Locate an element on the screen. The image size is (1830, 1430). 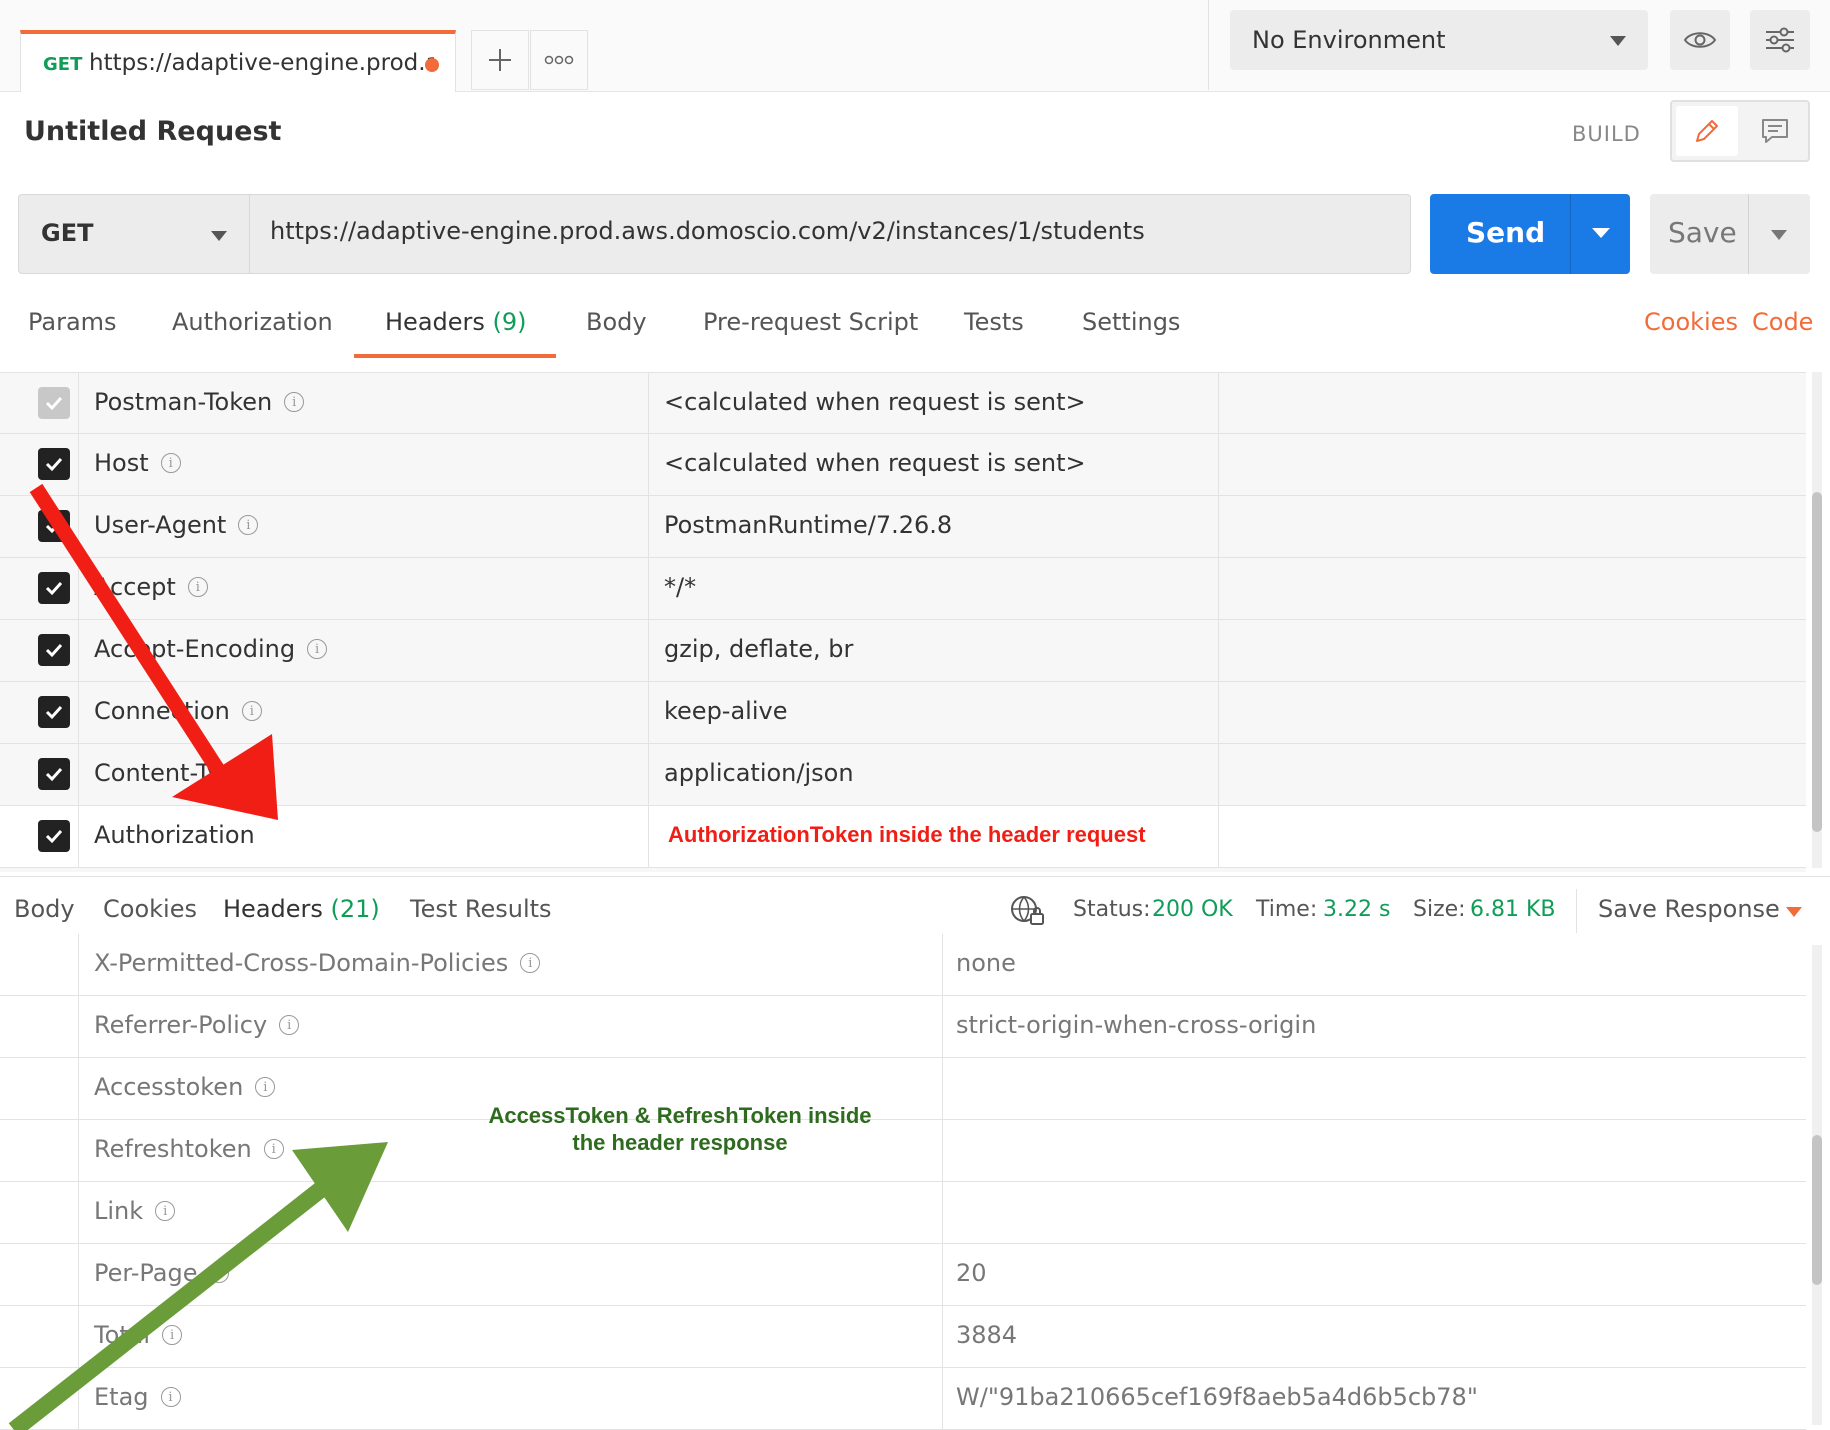
status-value: 200 OK is located at coordinates (1192, 909).